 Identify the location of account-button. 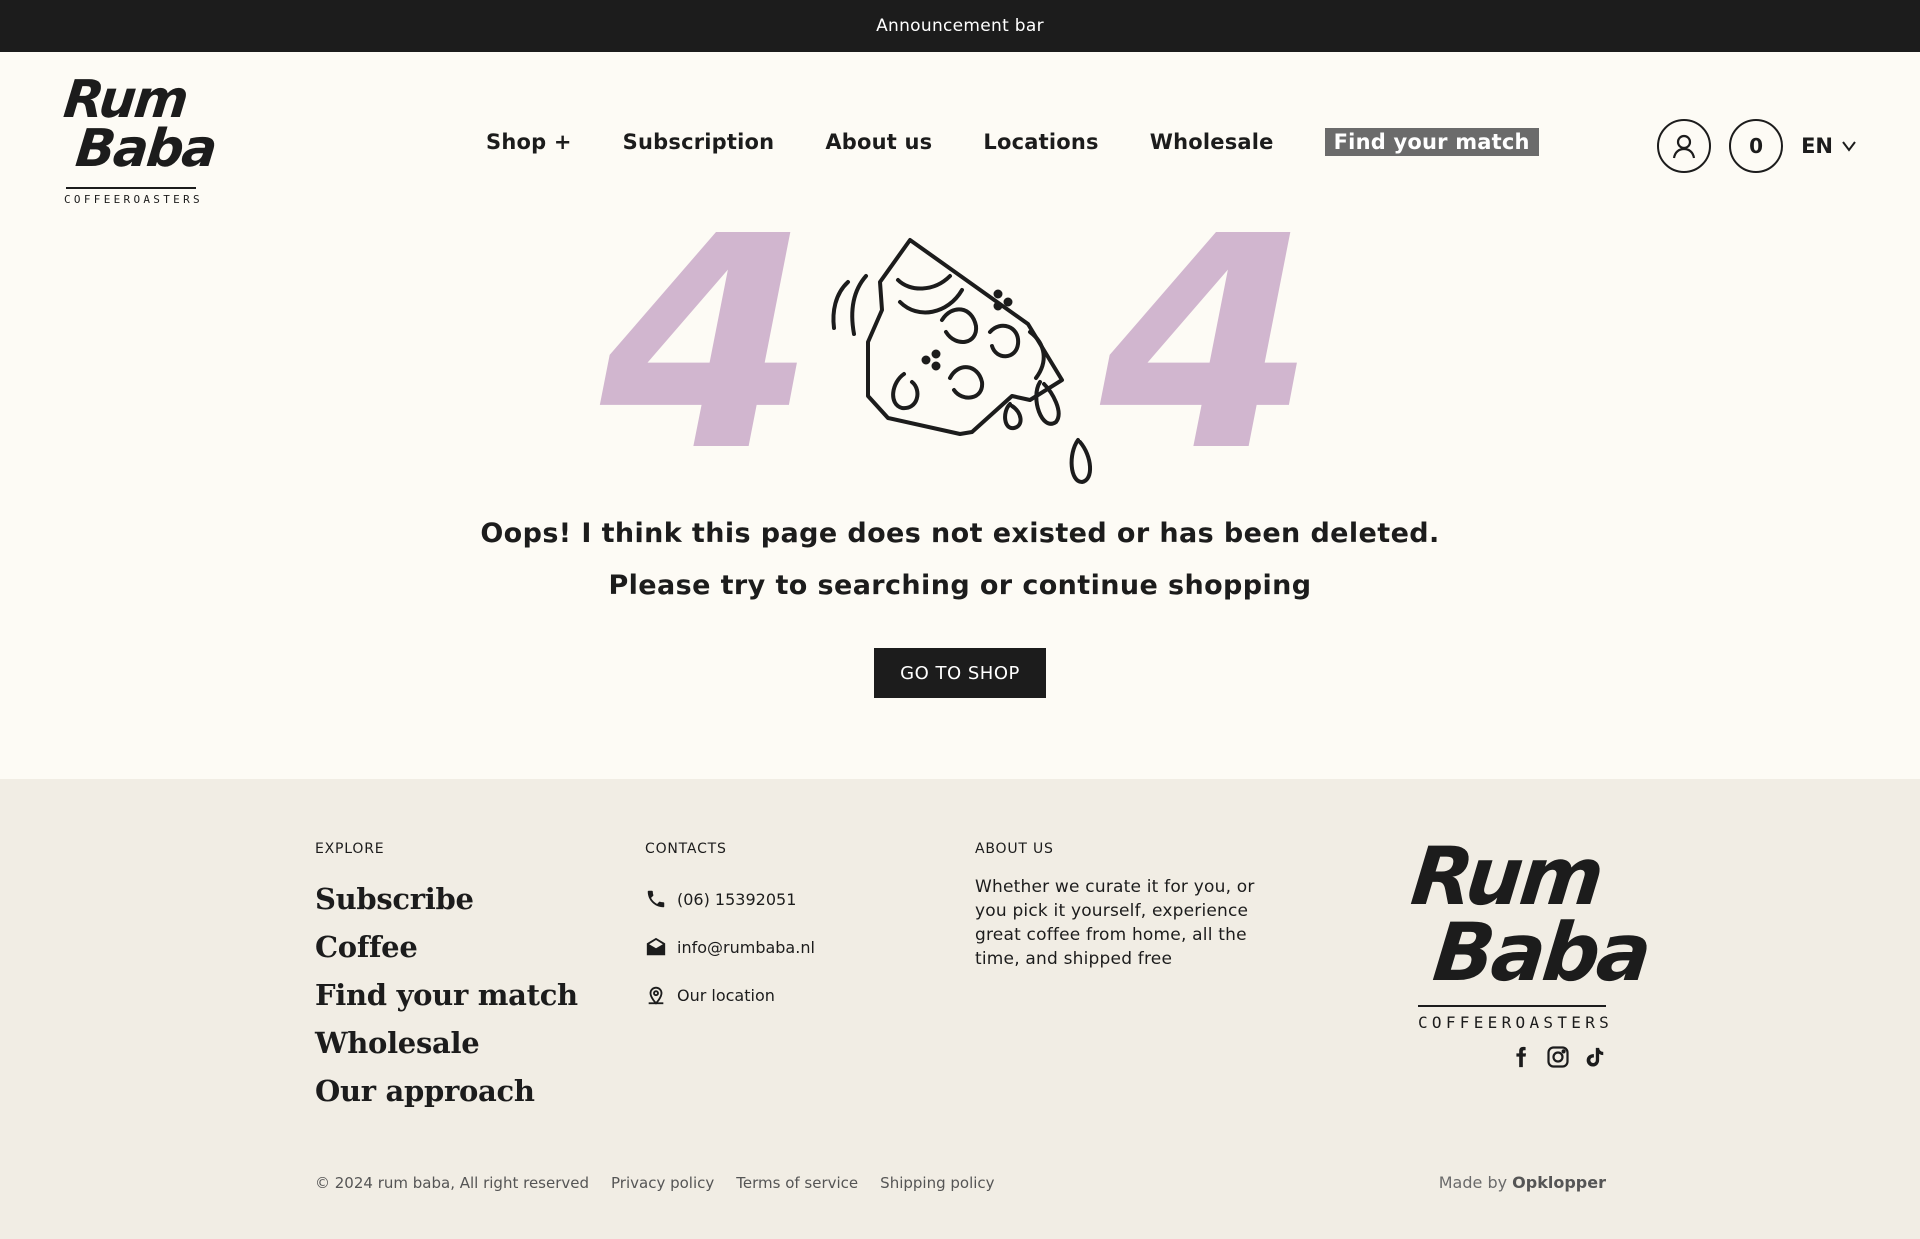
(1684, 146).